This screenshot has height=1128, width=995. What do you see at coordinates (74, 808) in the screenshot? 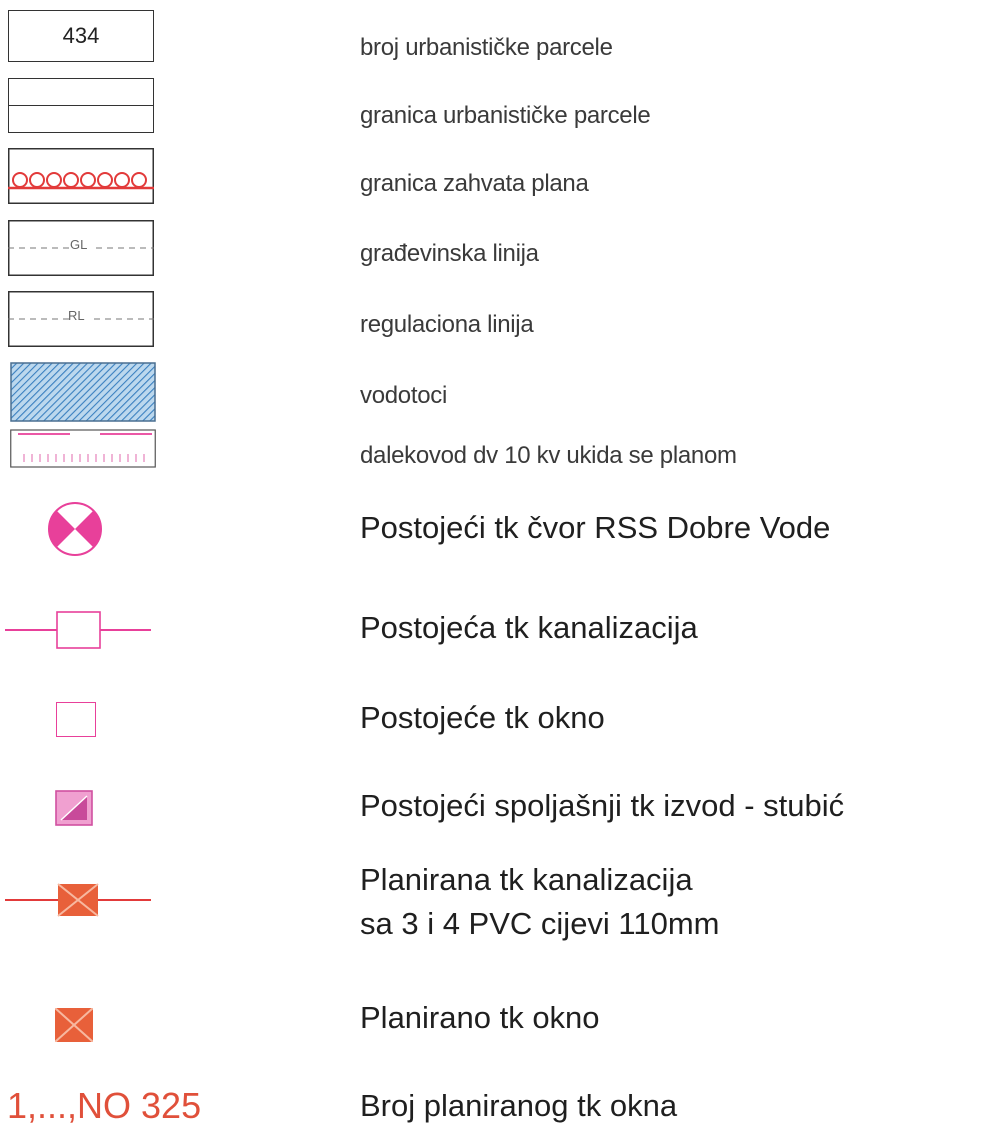
I see `outlet-post-icon` at bounding box center [74, 808].